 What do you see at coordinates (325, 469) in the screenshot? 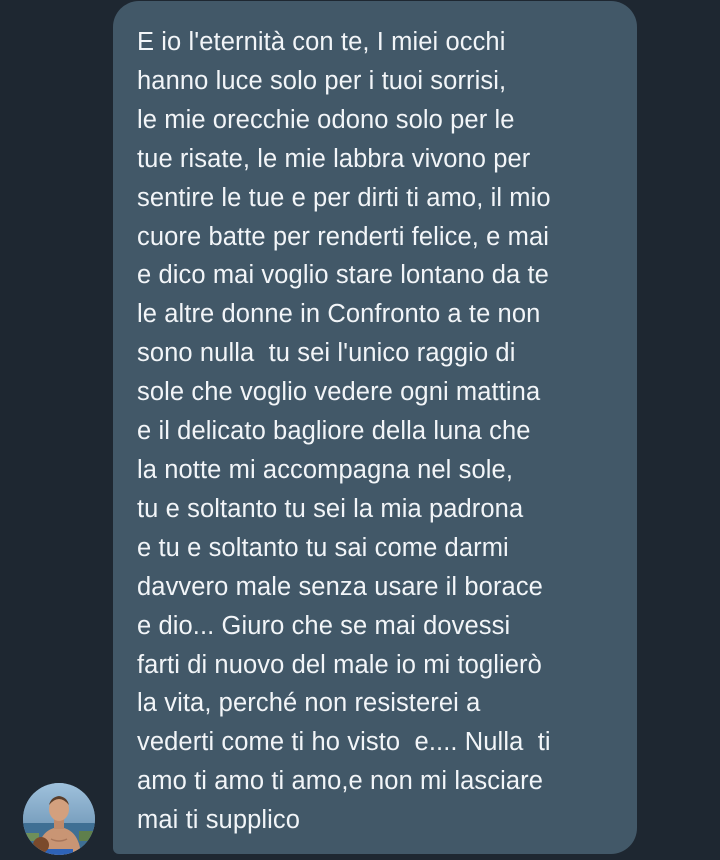
I see `message-line: la notte mi accompagna nel sole,` at bounding box center [325, 469].